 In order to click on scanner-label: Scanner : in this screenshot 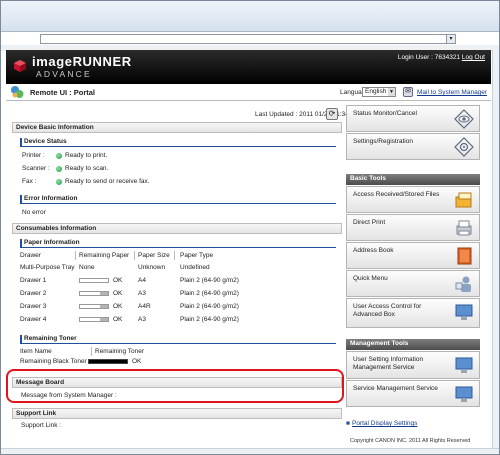, I will do `click(36, 168)`.